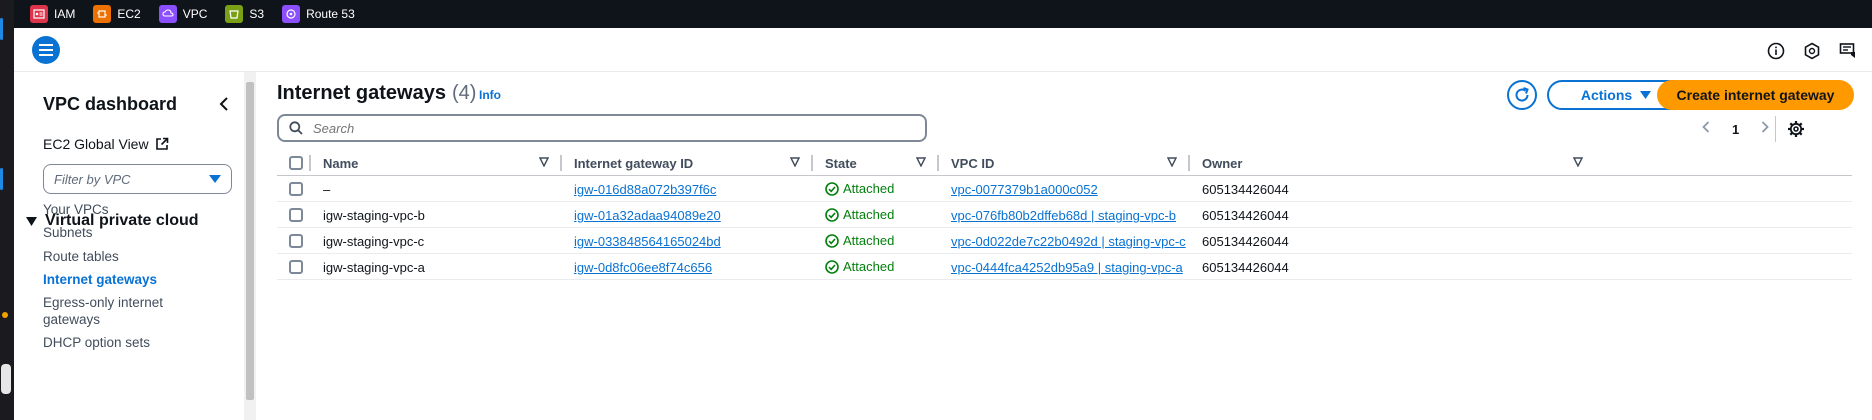 The width and height of the screenshot is (1872, 420). I want to click on column-header-internet-gateway-id: Internet gateway ID, so click(633, 163).